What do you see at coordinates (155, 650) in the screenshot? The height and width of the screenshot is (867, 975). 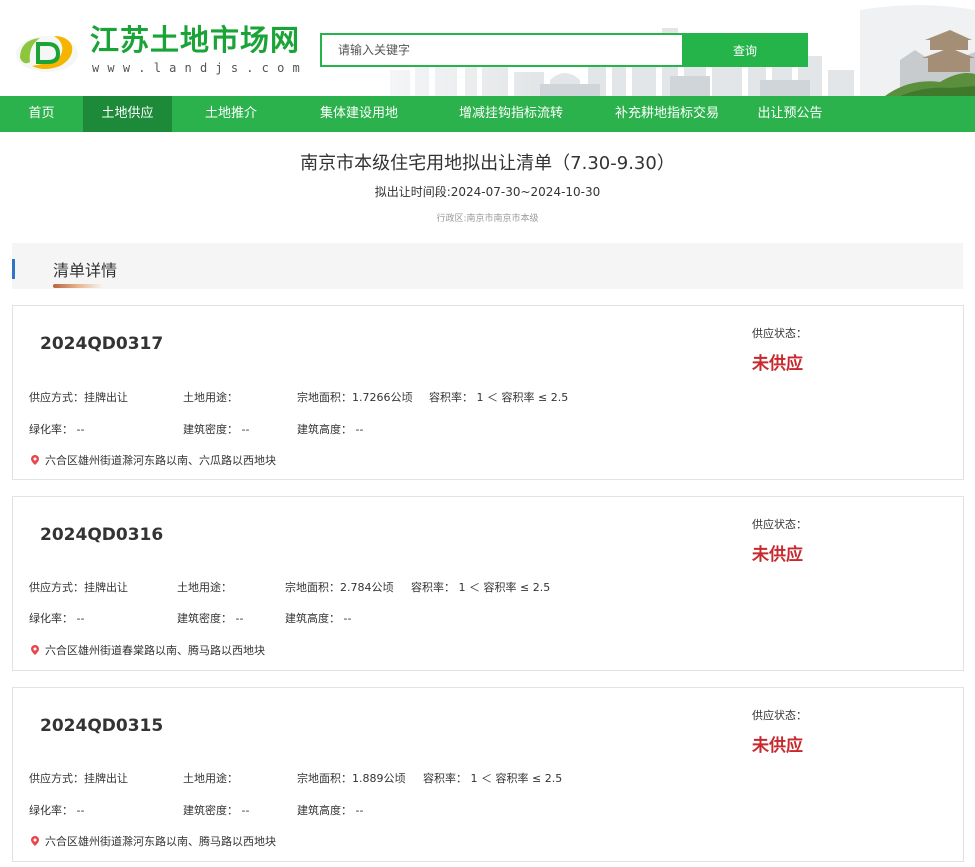 I see `parcel-address-text: 六合区雄州街道春棠路以南、腾马路以西地块` at bounding box center [155, 650].